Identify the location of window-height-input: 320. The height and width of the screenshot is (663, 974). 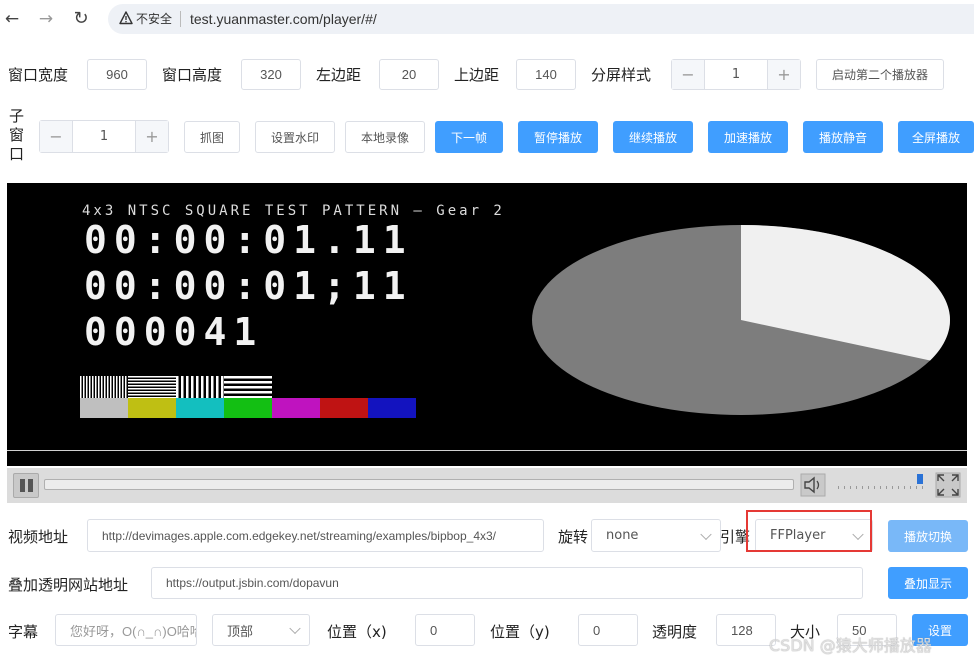
(271, 74).